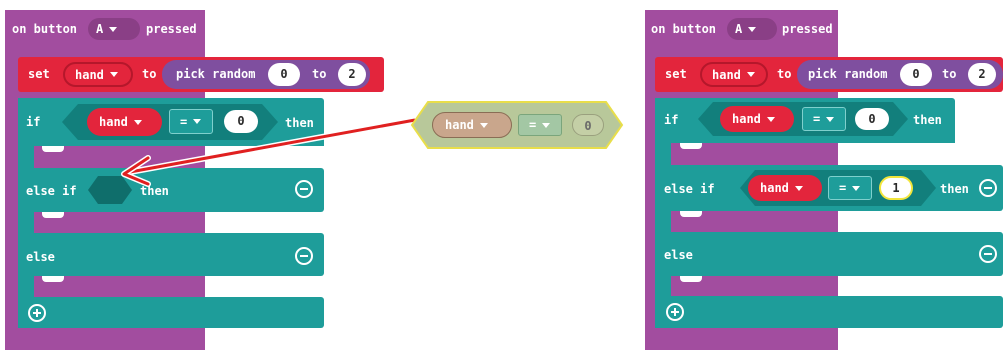 The height and width of the screenshot is (350, 1003). I want to click on right-button-value: A, so click(739, 29).